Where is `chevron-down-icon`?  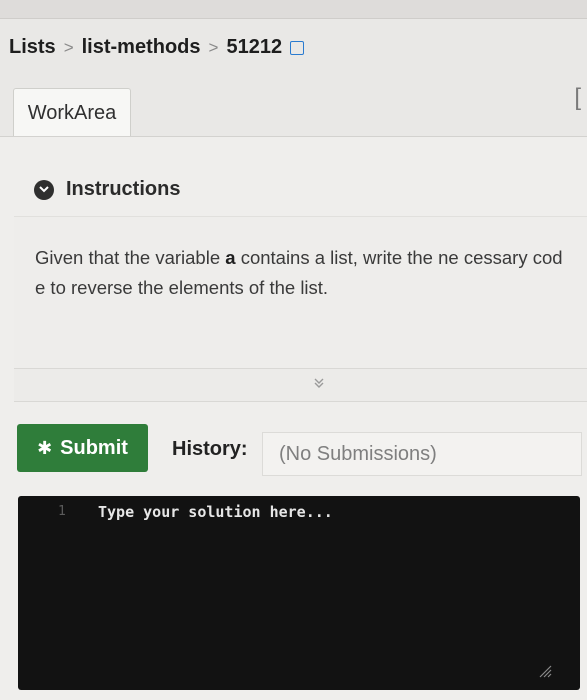
chevron-down-icon is located at coordinates (44, 189).